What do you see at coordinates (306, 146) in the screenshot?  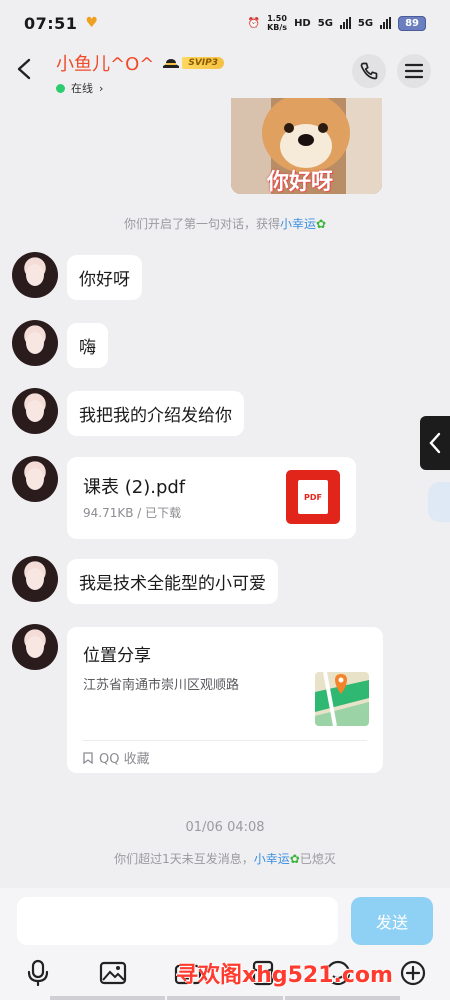 I see `sticker-image: 你好呀` at bounding box center [306, 146].